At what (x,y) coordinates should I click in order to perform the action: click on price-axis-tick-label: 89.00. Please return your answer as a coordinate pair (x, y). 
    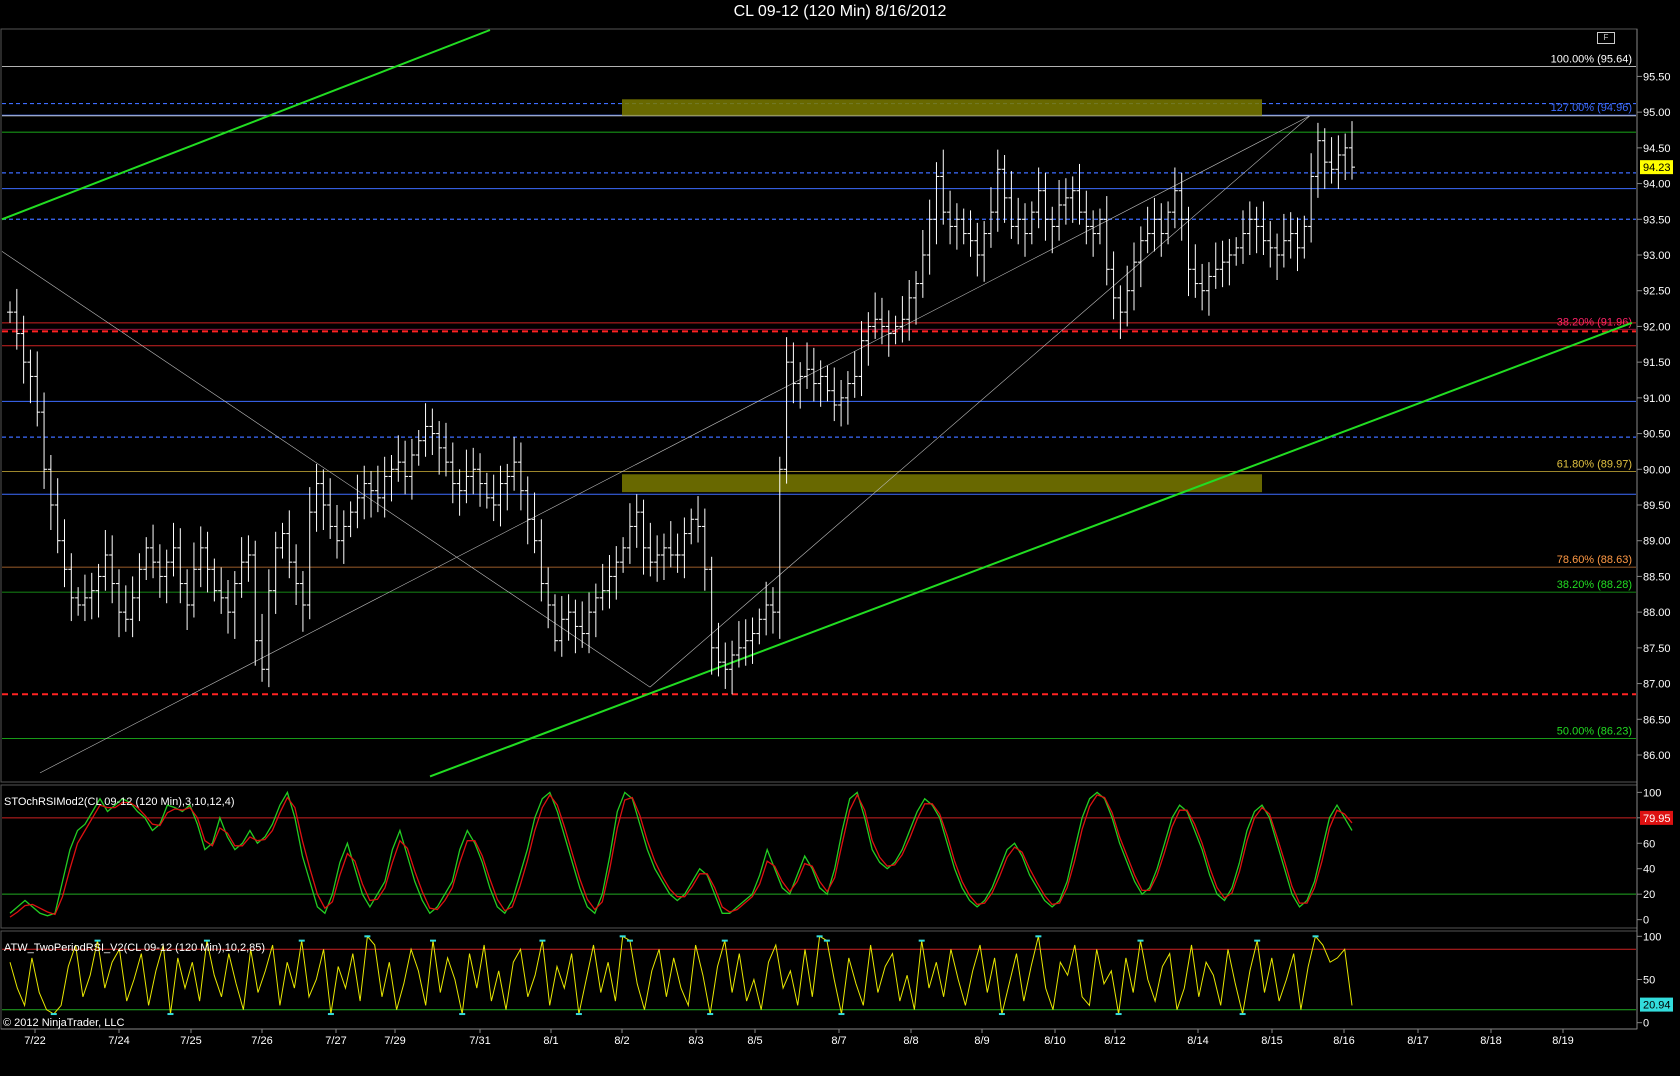
    Looking at the image, I should click on (1657, 542).